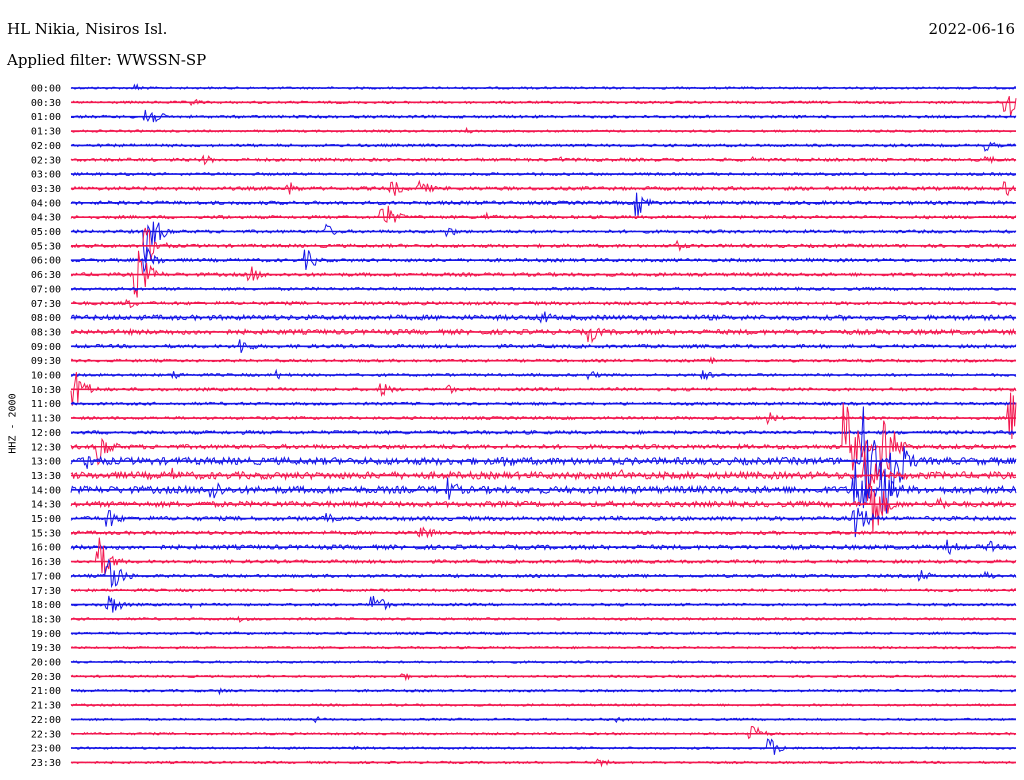 This screenshot has height=780, width=1024. What do you see at coordinates (46, 361) in the screenshot?
I see `time-tick-label: 09:30` at bounding box center [46, 361].